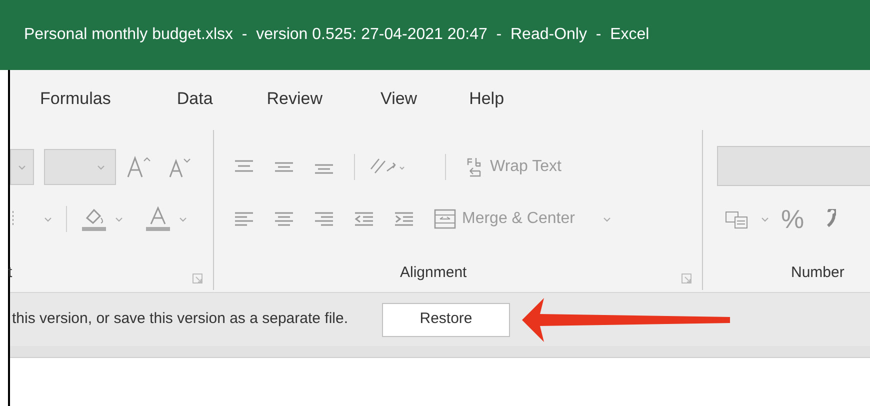 This screenshot has height=406, width=870. What do you see at coordinates (139, 167) in the screenshot?
I see `increase-font-size-icon` at bounding box center [139, 167].